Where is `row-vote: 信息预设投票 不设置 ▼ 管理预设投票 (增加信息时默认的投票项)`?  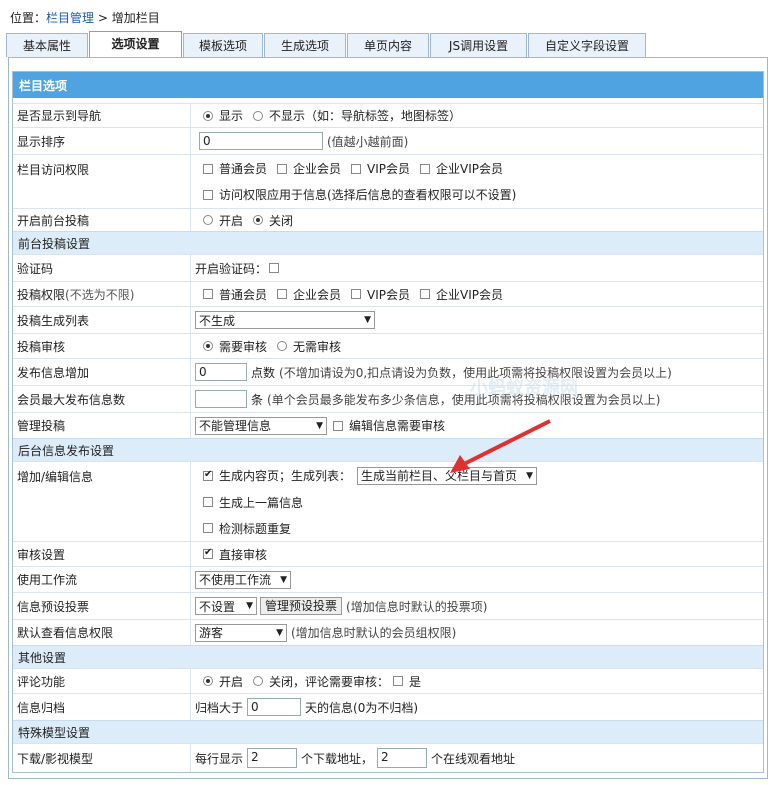
row-vote: 信息预设投票 不设置 ▼ 管理预设投票 (增加信息时默认的投票项) is located at coordinates (388, 605).